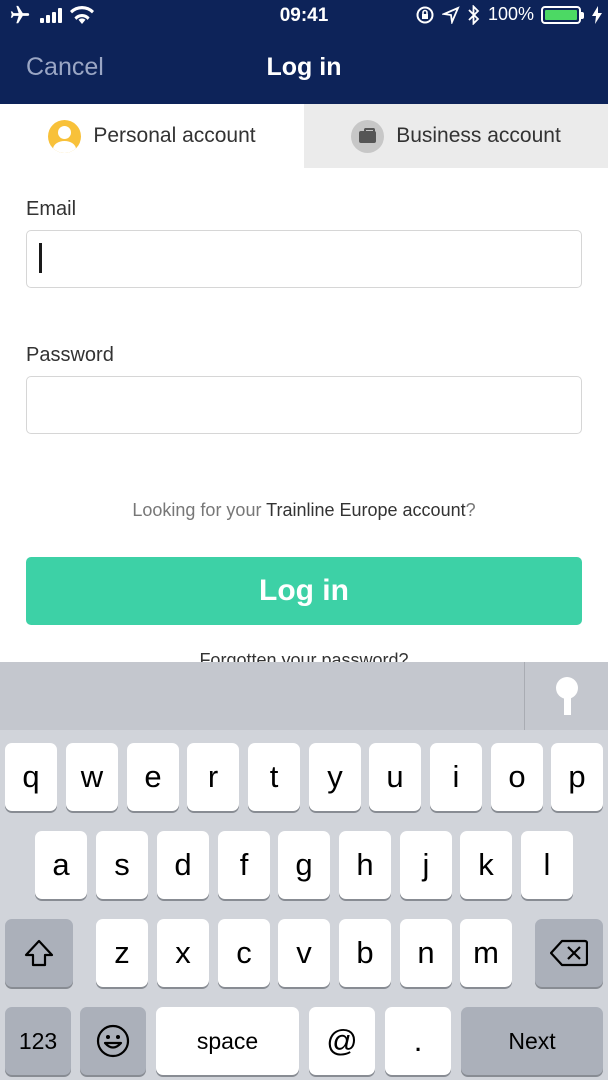  Describe the element at coordinates (304, 953) in the screenshot. I see `key-v: v` at that location.